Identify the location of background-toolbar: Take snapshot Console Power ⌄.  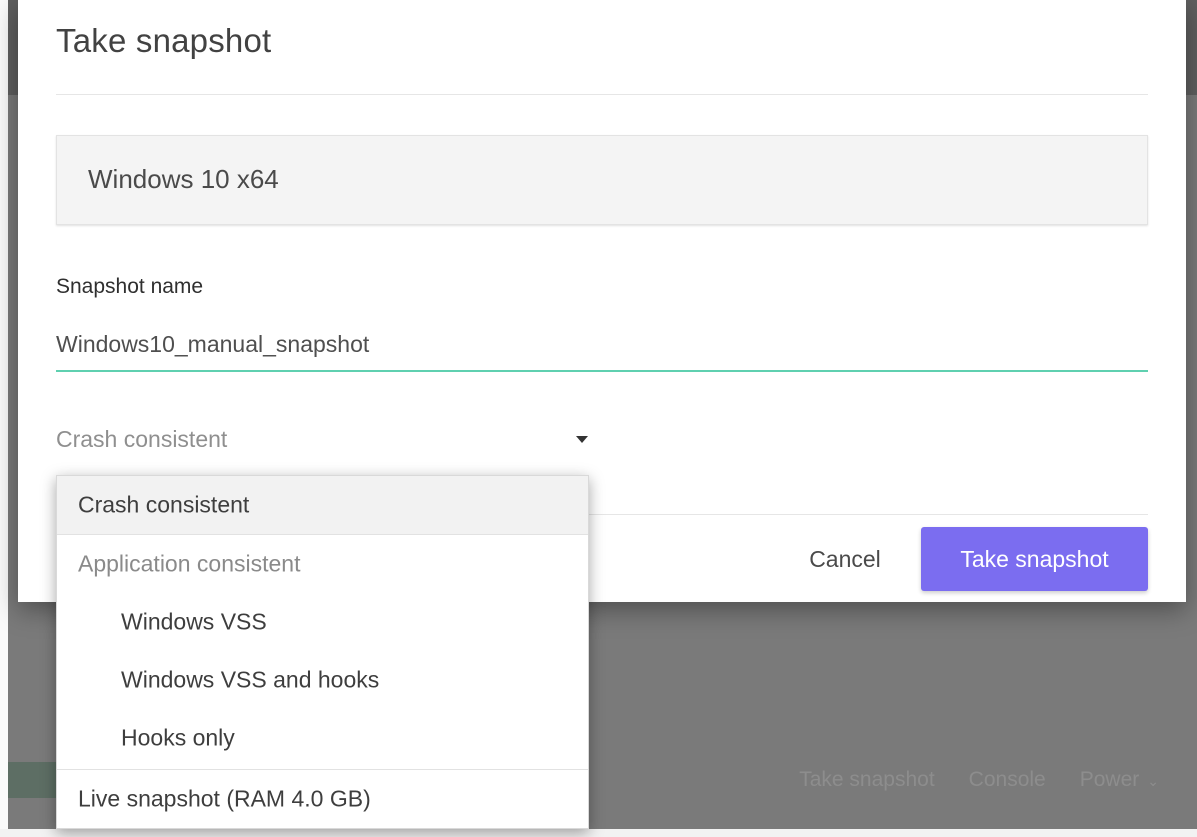
(979, 780).